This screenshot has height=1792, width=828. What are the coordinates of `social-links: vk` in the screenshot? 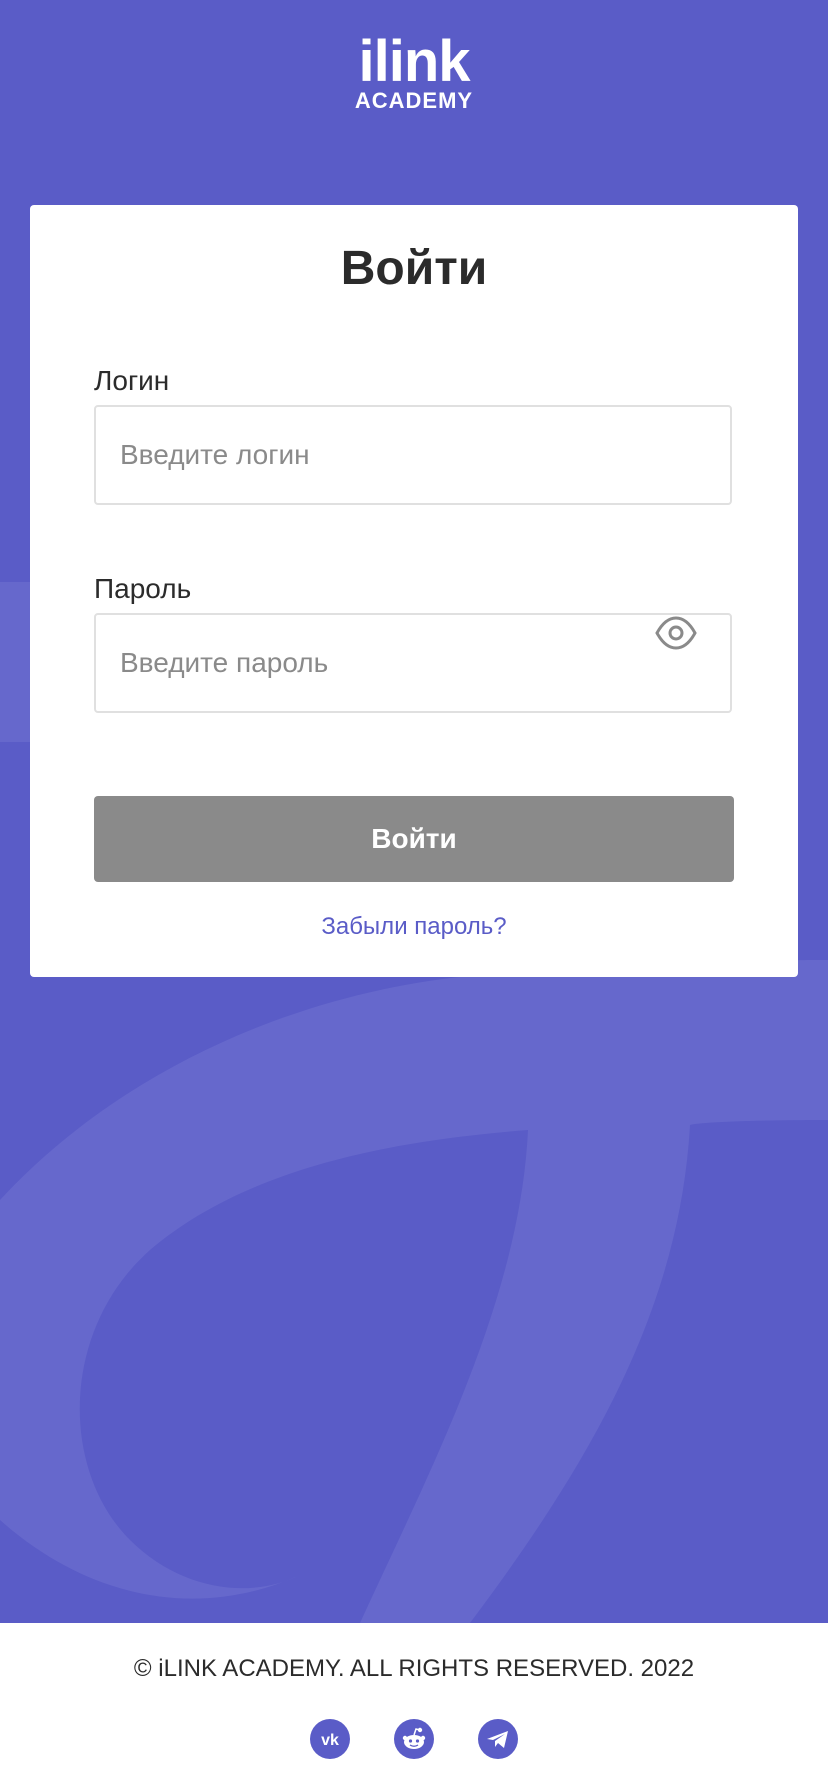 It's located at (414, 1739).